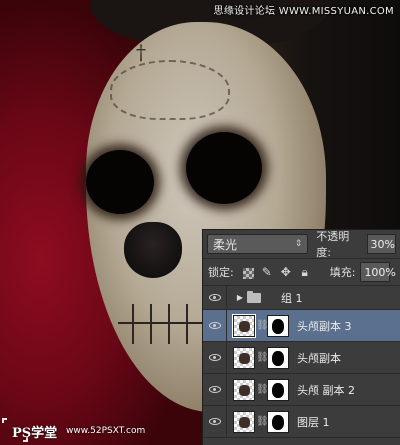  I want to click on watermark-bottom-left: PS学堂, so click(35, 433).